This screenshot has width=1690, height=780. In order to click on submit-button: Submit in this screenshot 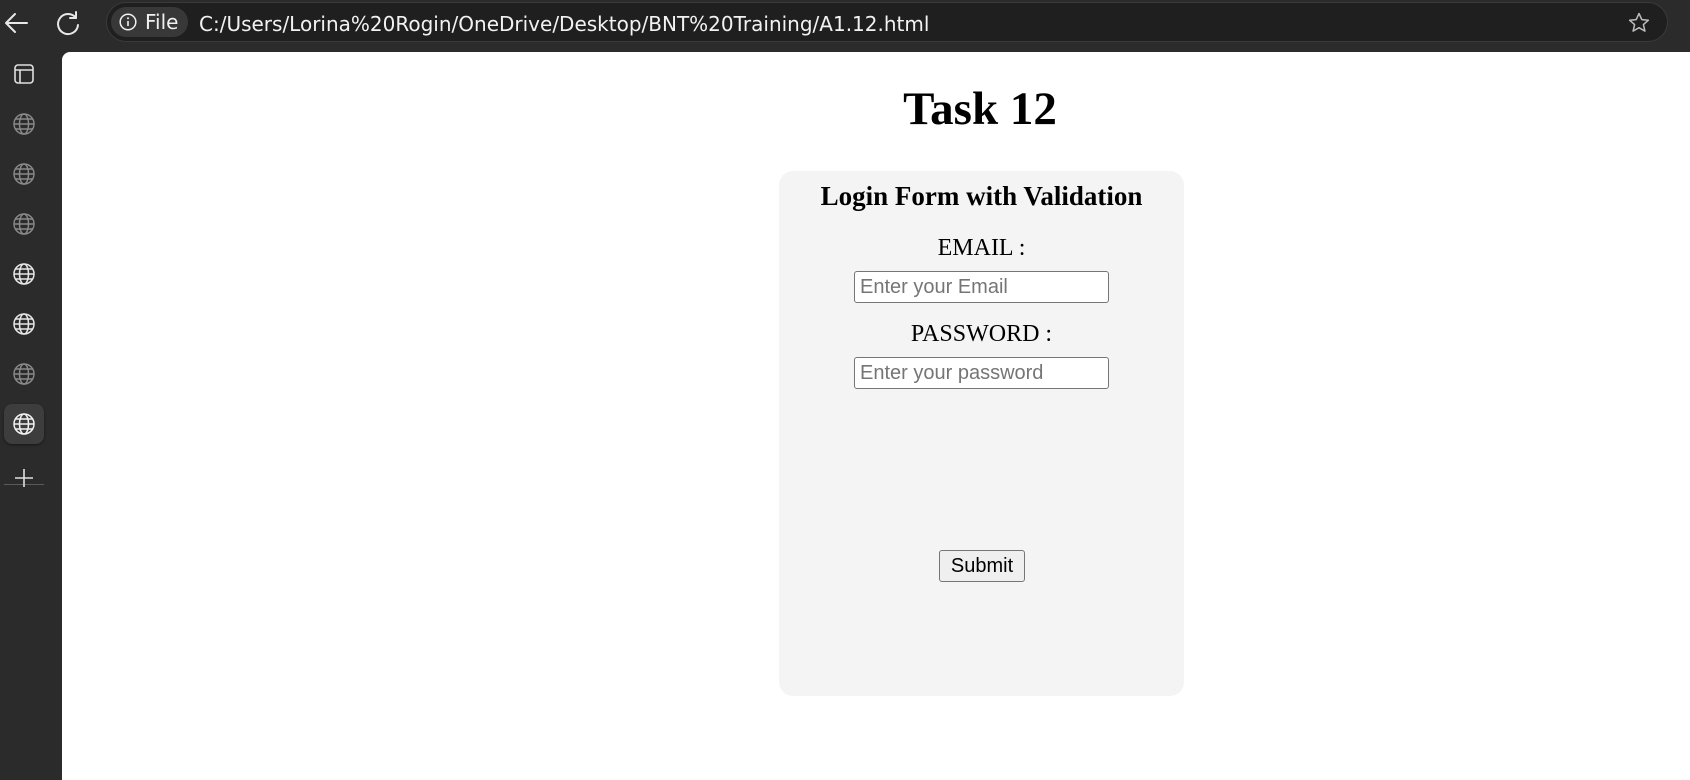, I will do `click(982, 566)`.